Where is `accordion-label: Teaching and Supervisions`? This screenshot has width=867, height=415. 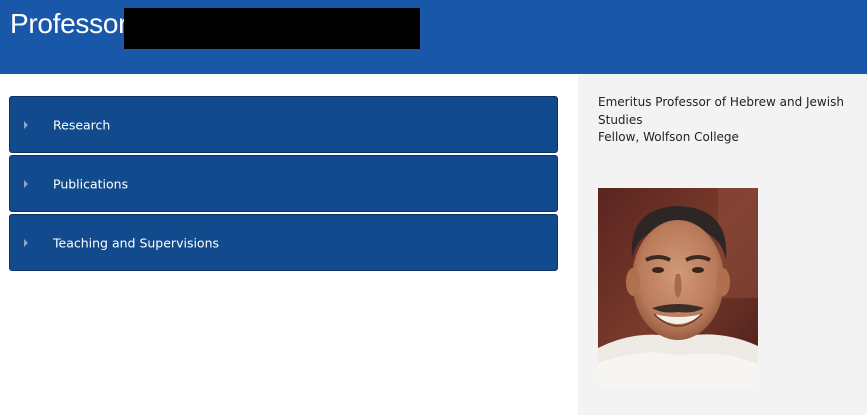
accordion-label: Teaching and Supervisions is located at coordinates (136, 242).